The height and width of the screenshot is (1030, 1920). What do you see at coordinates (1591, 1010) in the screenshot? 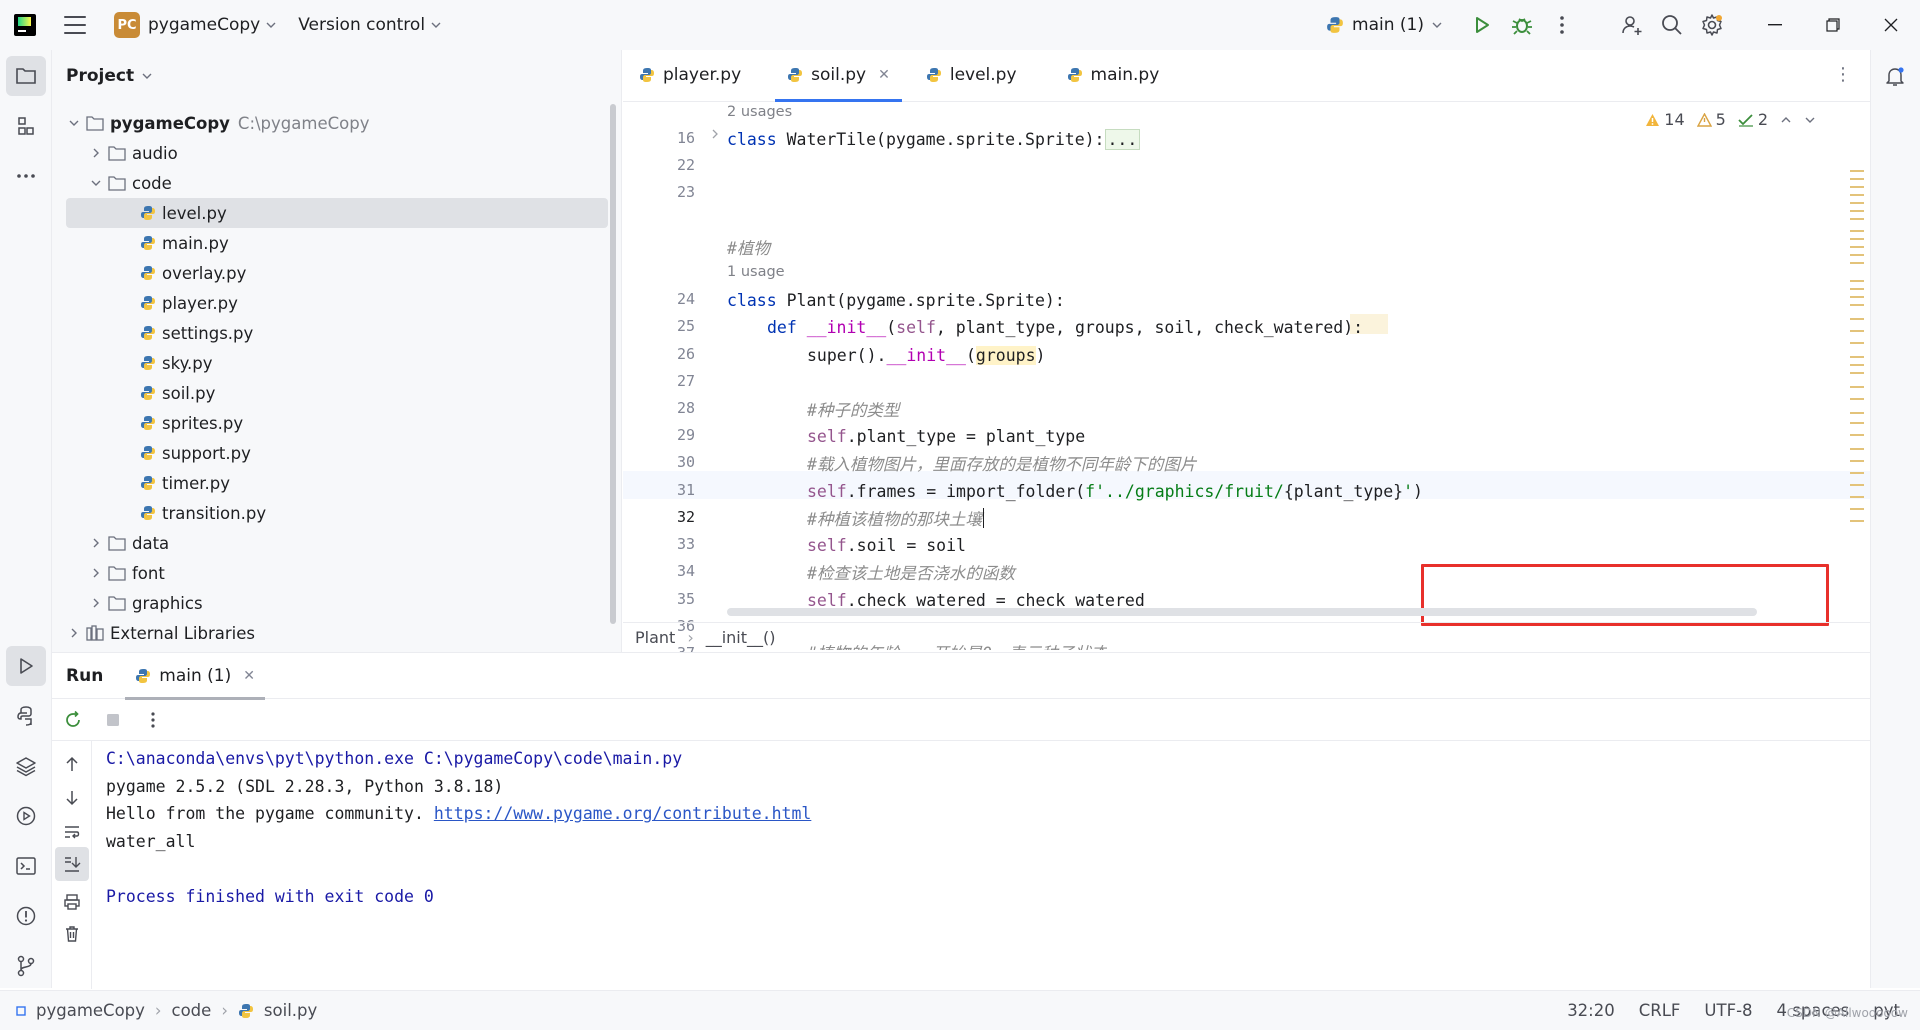
I see `caret-position: 32:20` at bounding box center [1591, 1010].